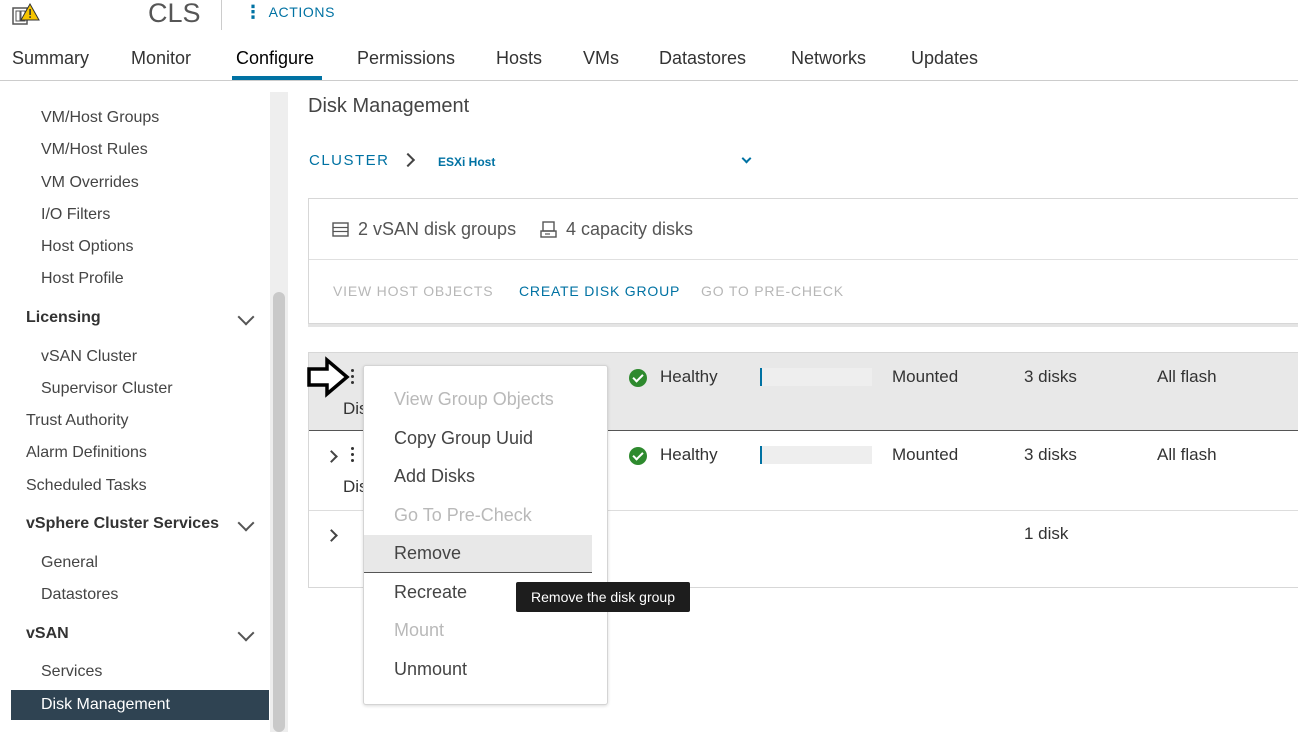 The image size is (1298, 732). What do you see at coordinates (828, 58) in the screenshot?
I see `tab-networks: Networks` at bounding box center [828, 58].